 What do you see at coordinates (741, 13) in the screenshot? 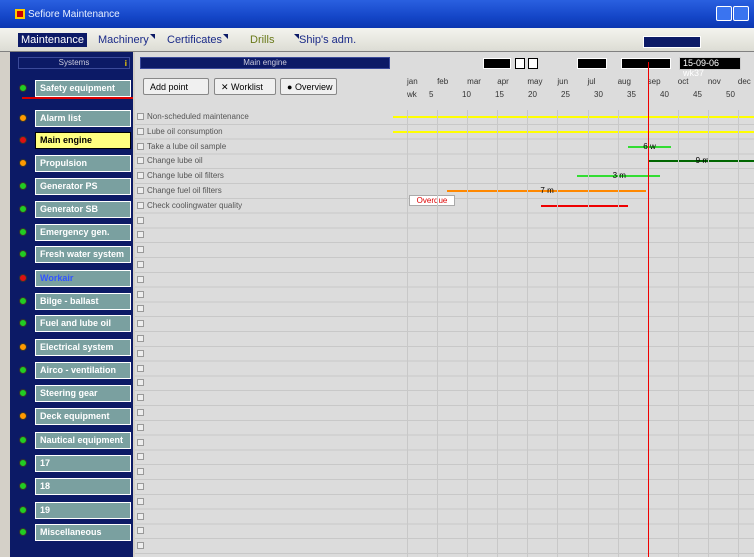
I see `maximize-button` at bounding box center [741, 13].